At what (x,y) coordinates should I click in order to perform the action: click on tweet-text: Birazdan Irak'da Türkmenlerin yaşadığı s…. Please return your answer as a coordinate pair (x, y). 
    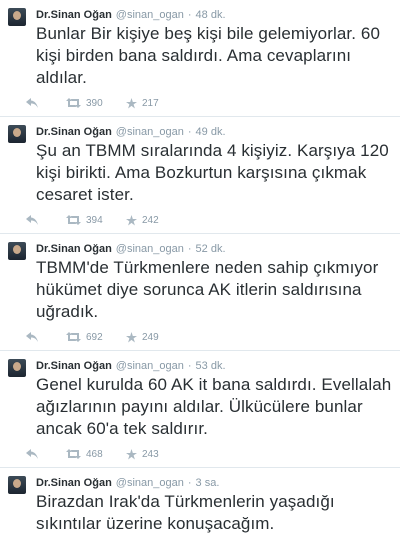
    Looking at the image, I should click on (185, 512).